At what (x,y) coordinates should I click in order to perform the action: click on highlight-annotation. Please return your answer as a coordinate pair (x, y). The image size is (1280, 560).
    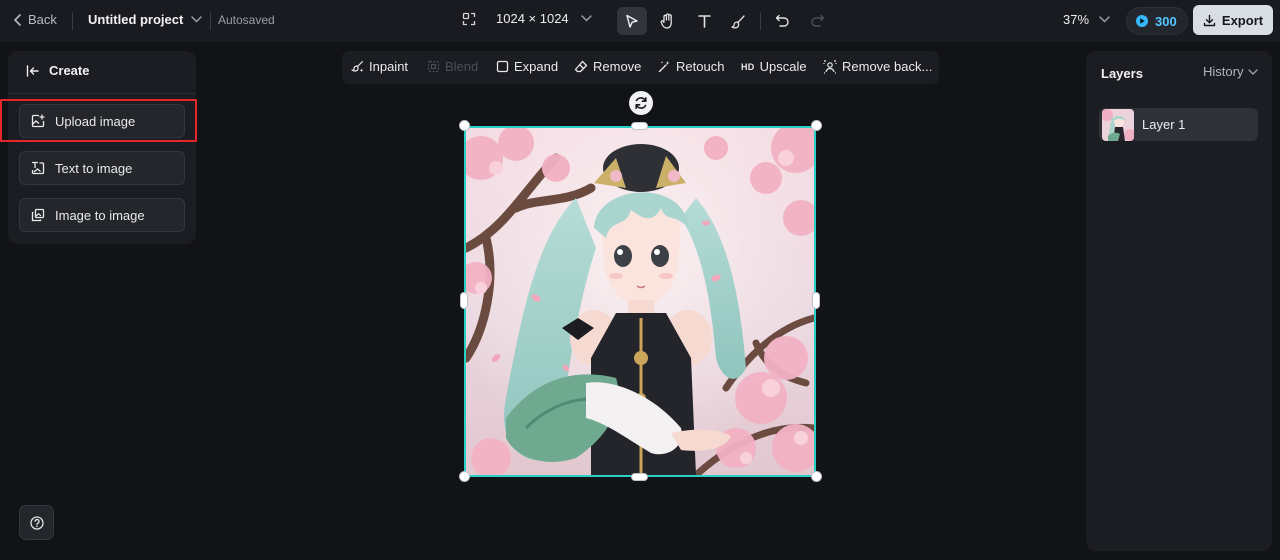
    Looking at the image, I should click on (98, 120).